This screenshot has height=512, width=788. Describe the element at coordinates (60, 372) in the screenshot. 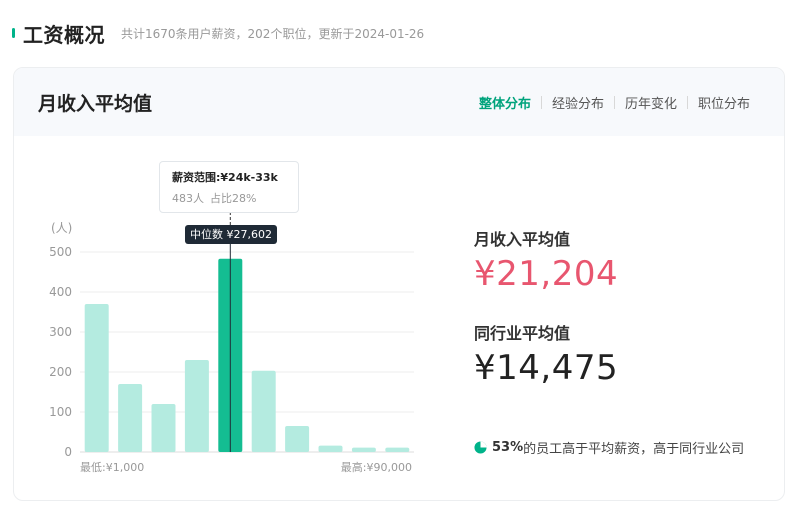

I see `y-tick-label: 200` at that location.